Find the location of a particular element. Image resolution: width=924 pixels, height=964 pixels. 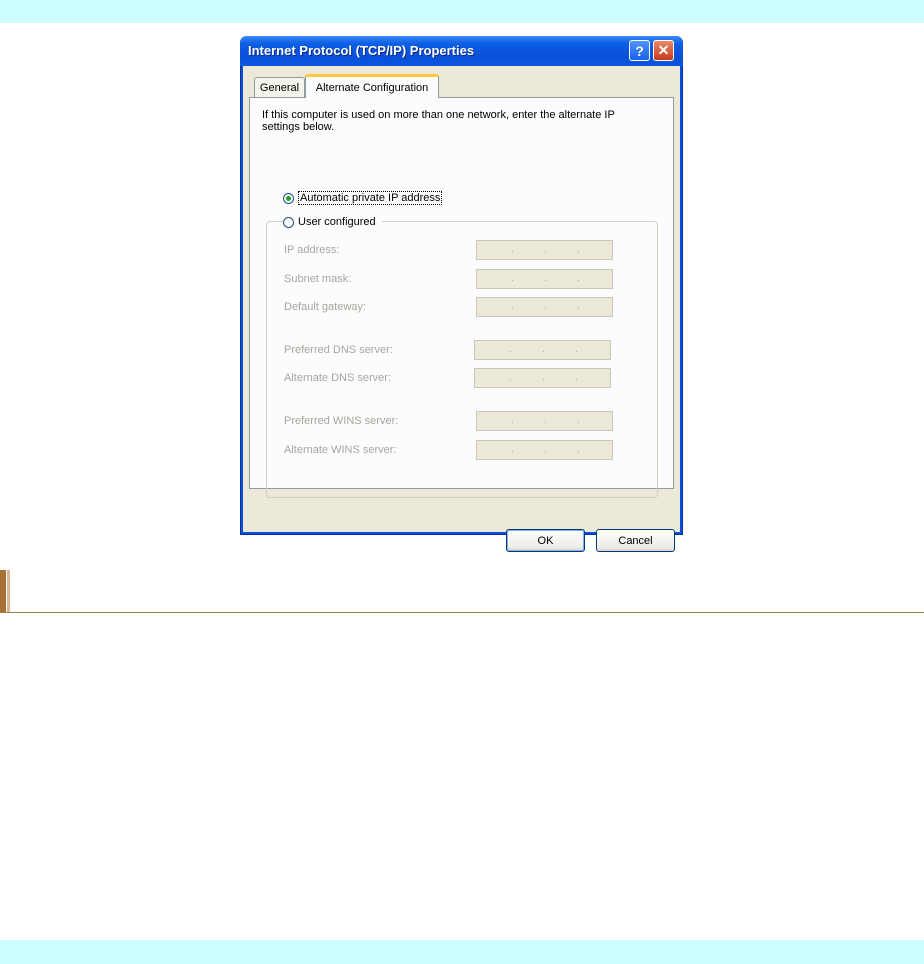

preferred-wins-label: Preferred WINS server: is located at coordinates (341, 421).